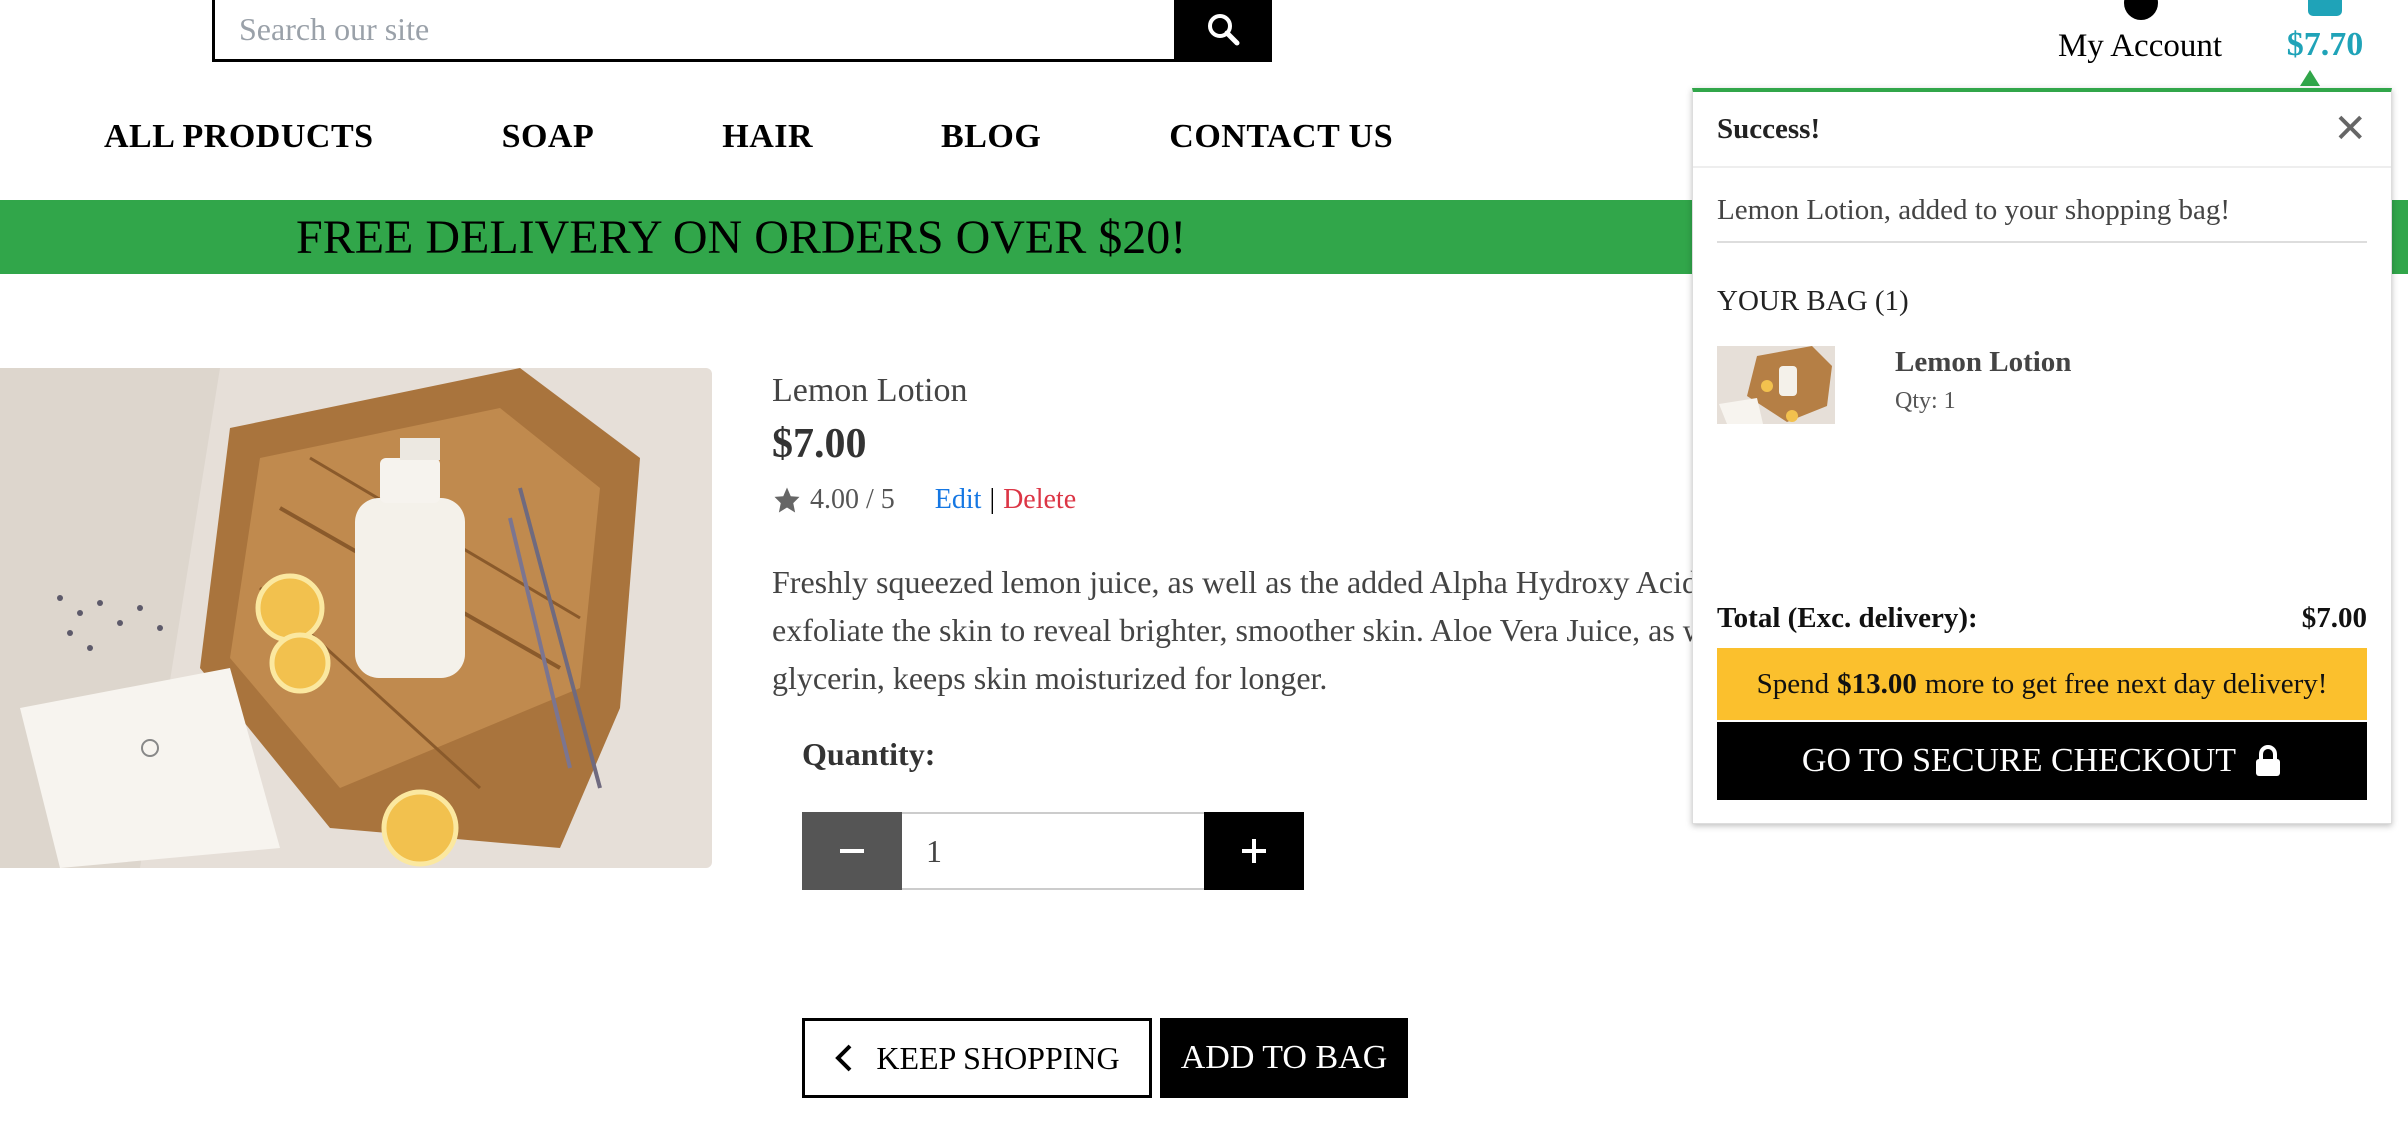  I want to click on nav-item-all-products: ALL PRODUCTS, so click(239, 137).